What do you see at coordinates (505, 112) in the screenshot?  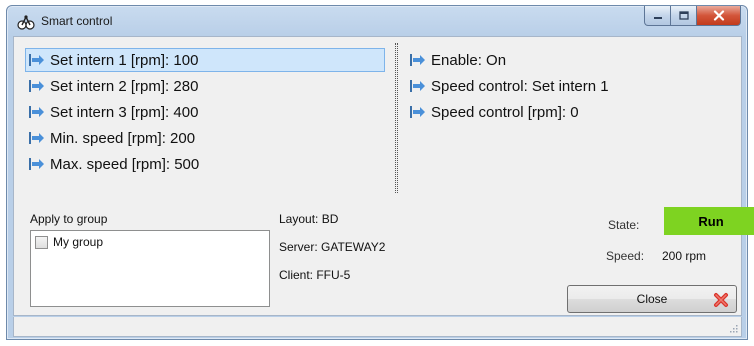 I see `status-label: Speed control [rpm]: 0` at bounding box center [505, 112].